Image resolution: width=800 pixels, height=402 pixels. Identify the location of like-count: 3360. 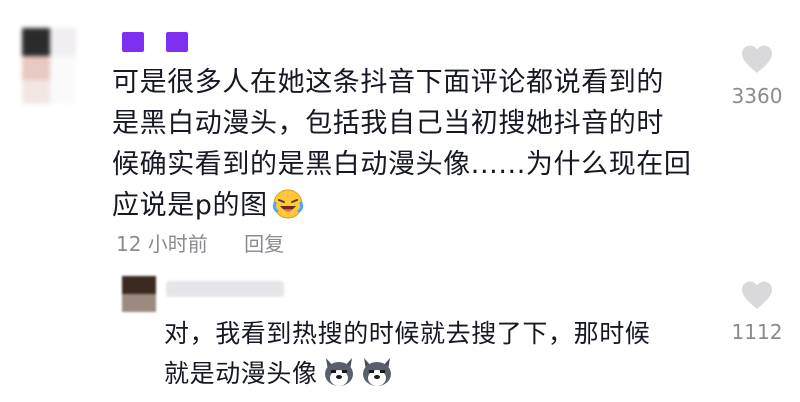
(757, 96).